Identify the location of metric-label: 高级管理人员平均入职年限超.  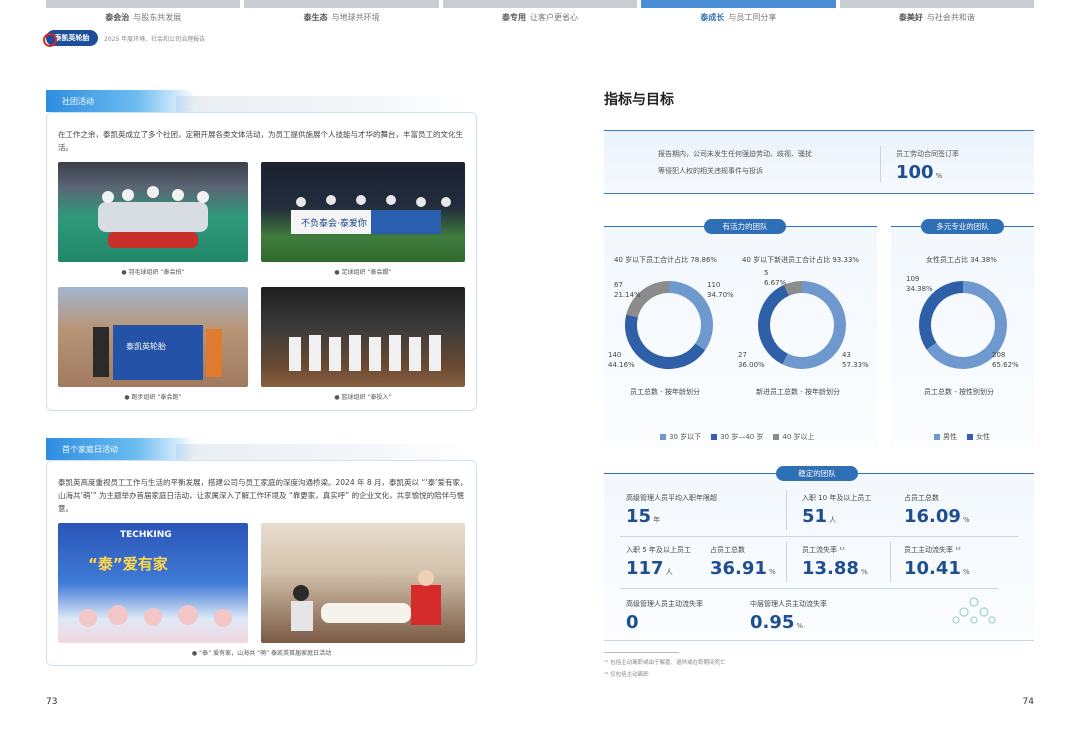
(671, 498).